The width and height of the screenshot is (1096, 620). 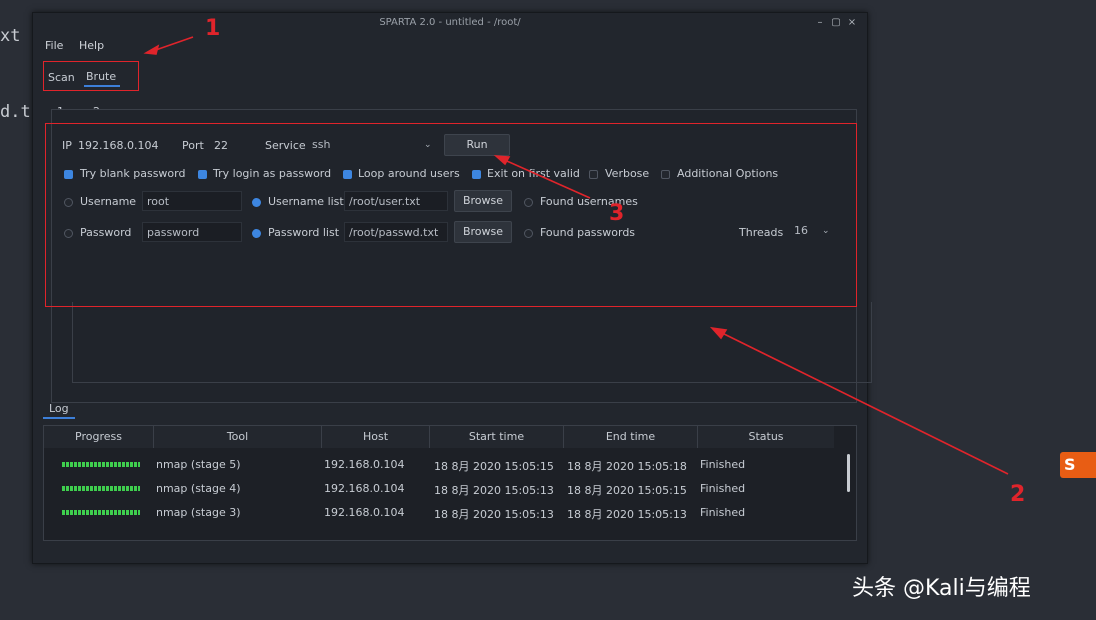 I want to click on watermark-text: 头条 @Kali与编程, so click(x=941, y=588).